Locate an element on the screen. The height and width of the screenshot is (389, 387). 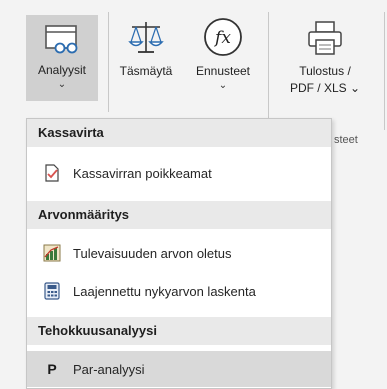
menu-item-label: Laajennettu nykyarvon laskenta is located at coordinates (164, 291).